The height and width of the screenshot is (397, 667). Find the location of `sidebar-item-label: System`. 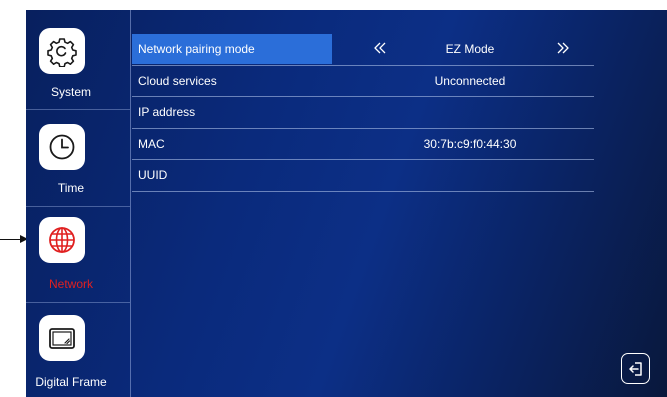

sidebar-item-label: System is located at coordinates (70, 92).